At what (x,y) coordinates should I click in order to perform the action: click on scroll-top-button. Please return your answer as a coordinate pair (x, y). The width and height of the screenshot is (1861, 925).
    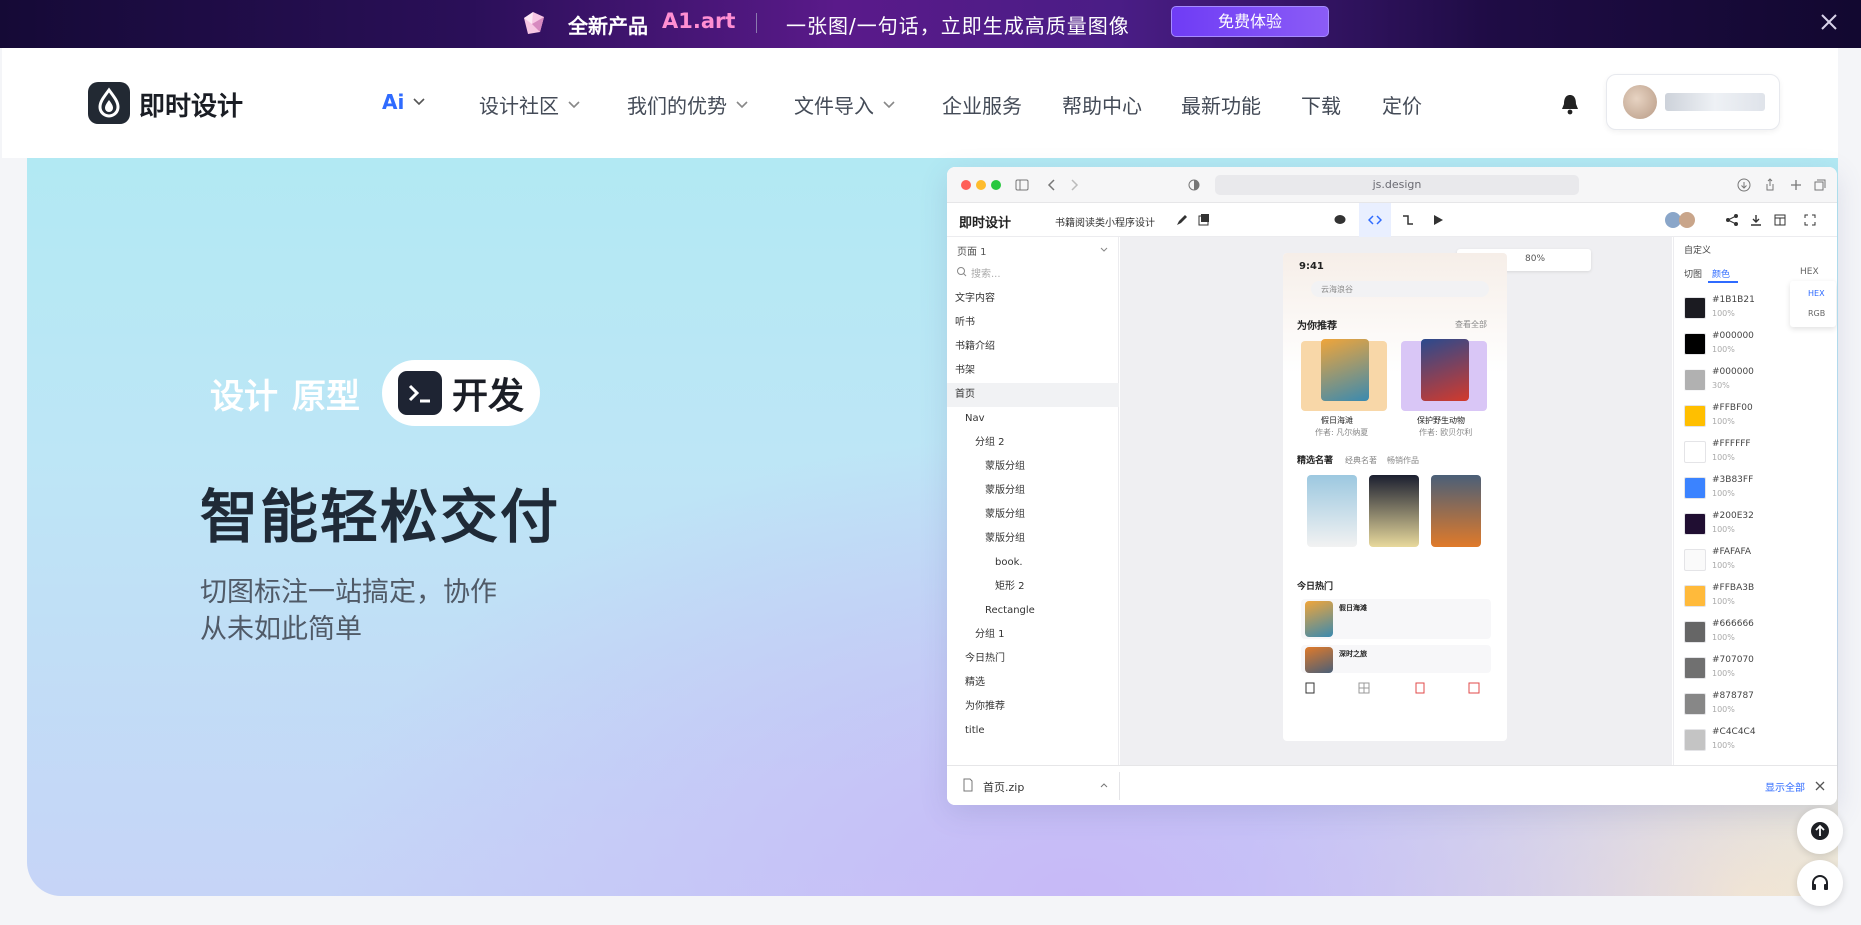
    Looking at the image, I should click on (1820, 831).